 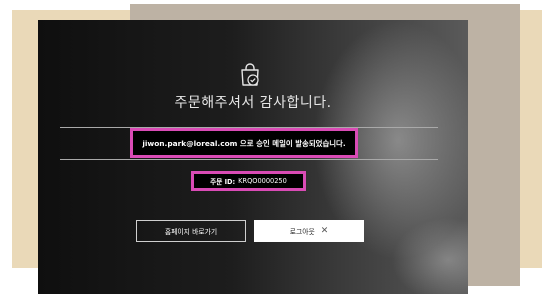 I want to click on order-id: 주문 ID: KRQO0000250, so click(x=248, y=181).